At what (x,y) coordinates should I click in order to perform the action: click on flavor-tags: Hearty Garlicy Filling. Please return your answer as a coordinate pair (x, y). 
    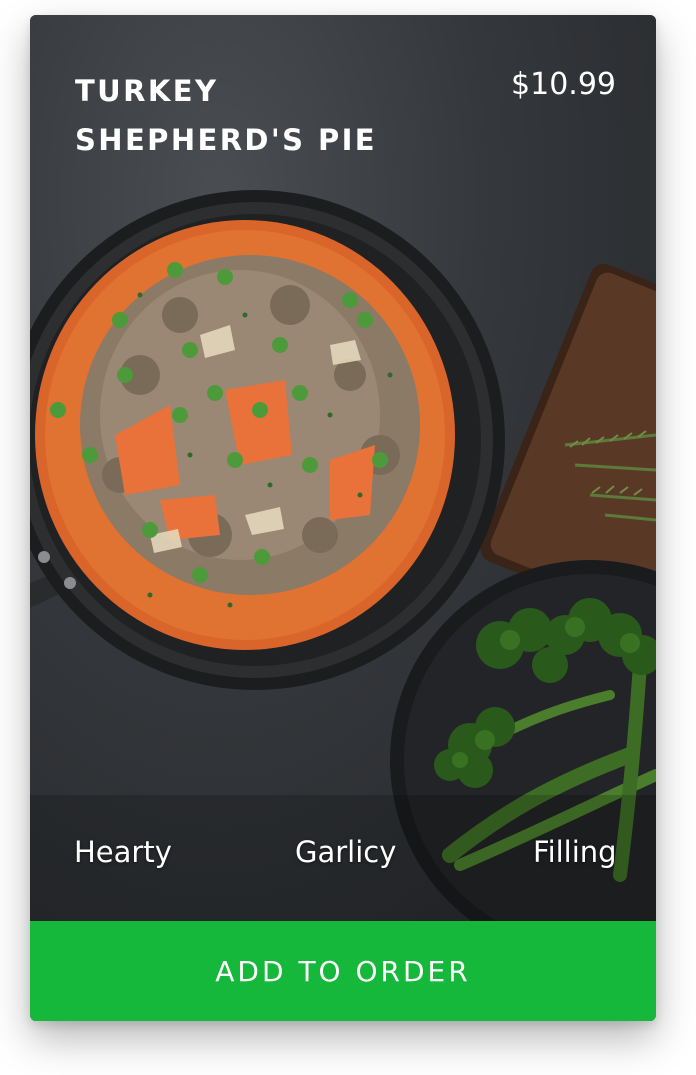
    Looking at the image, I should click on (343, 855).